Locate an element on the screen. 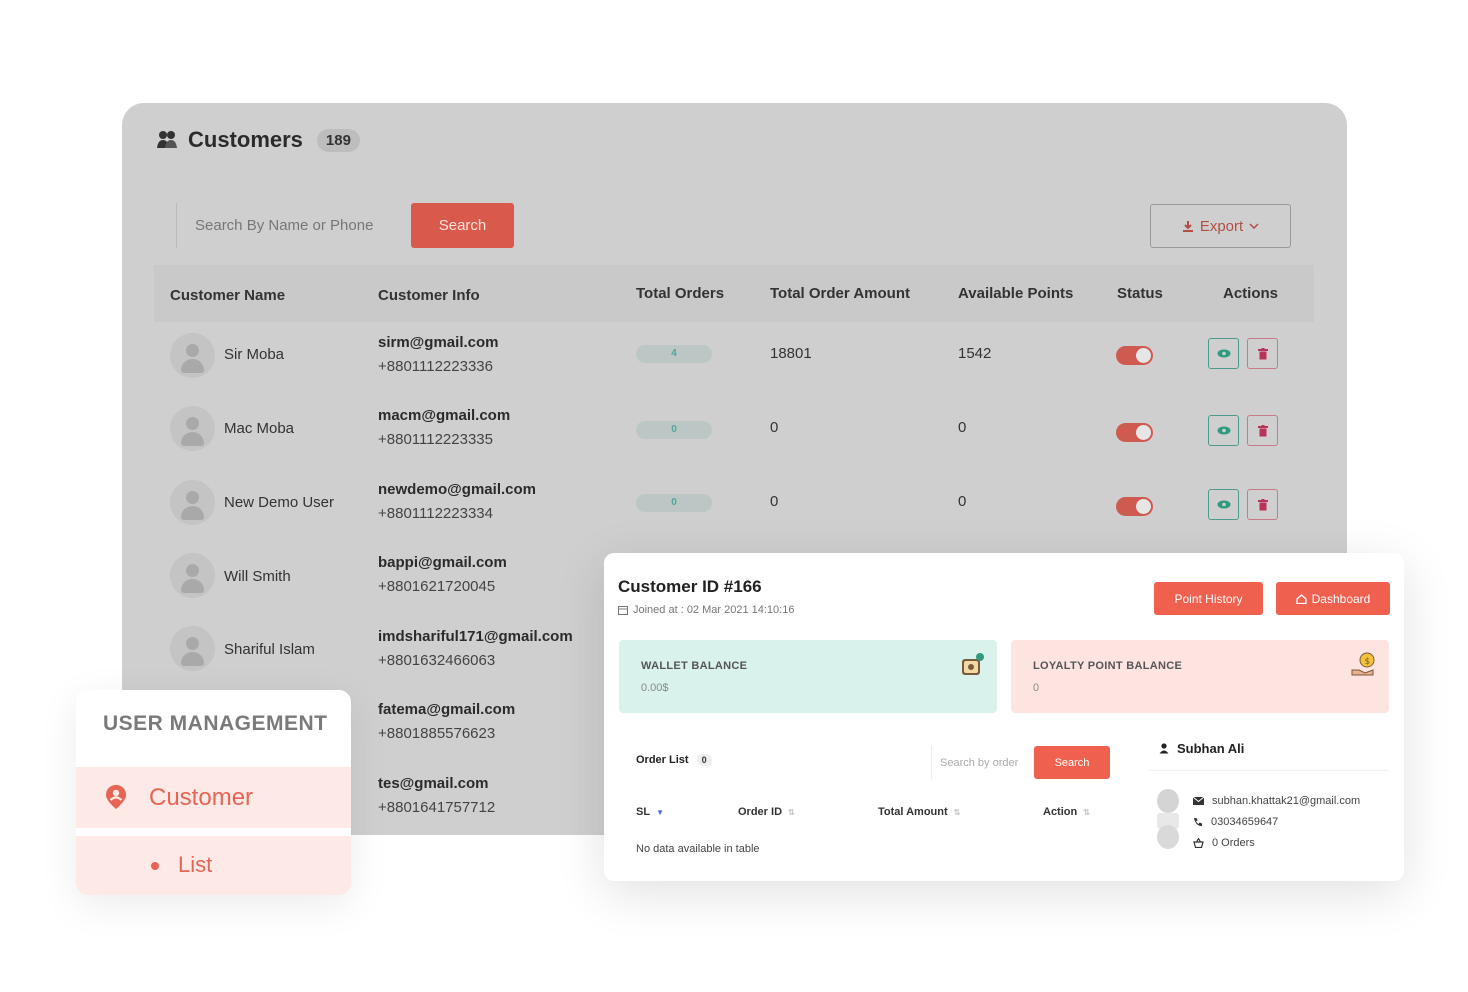 Image resolution: width=1468 pixels, height=992 pixels. customers-header: Customers 189 is located at coordinates (258, 140).